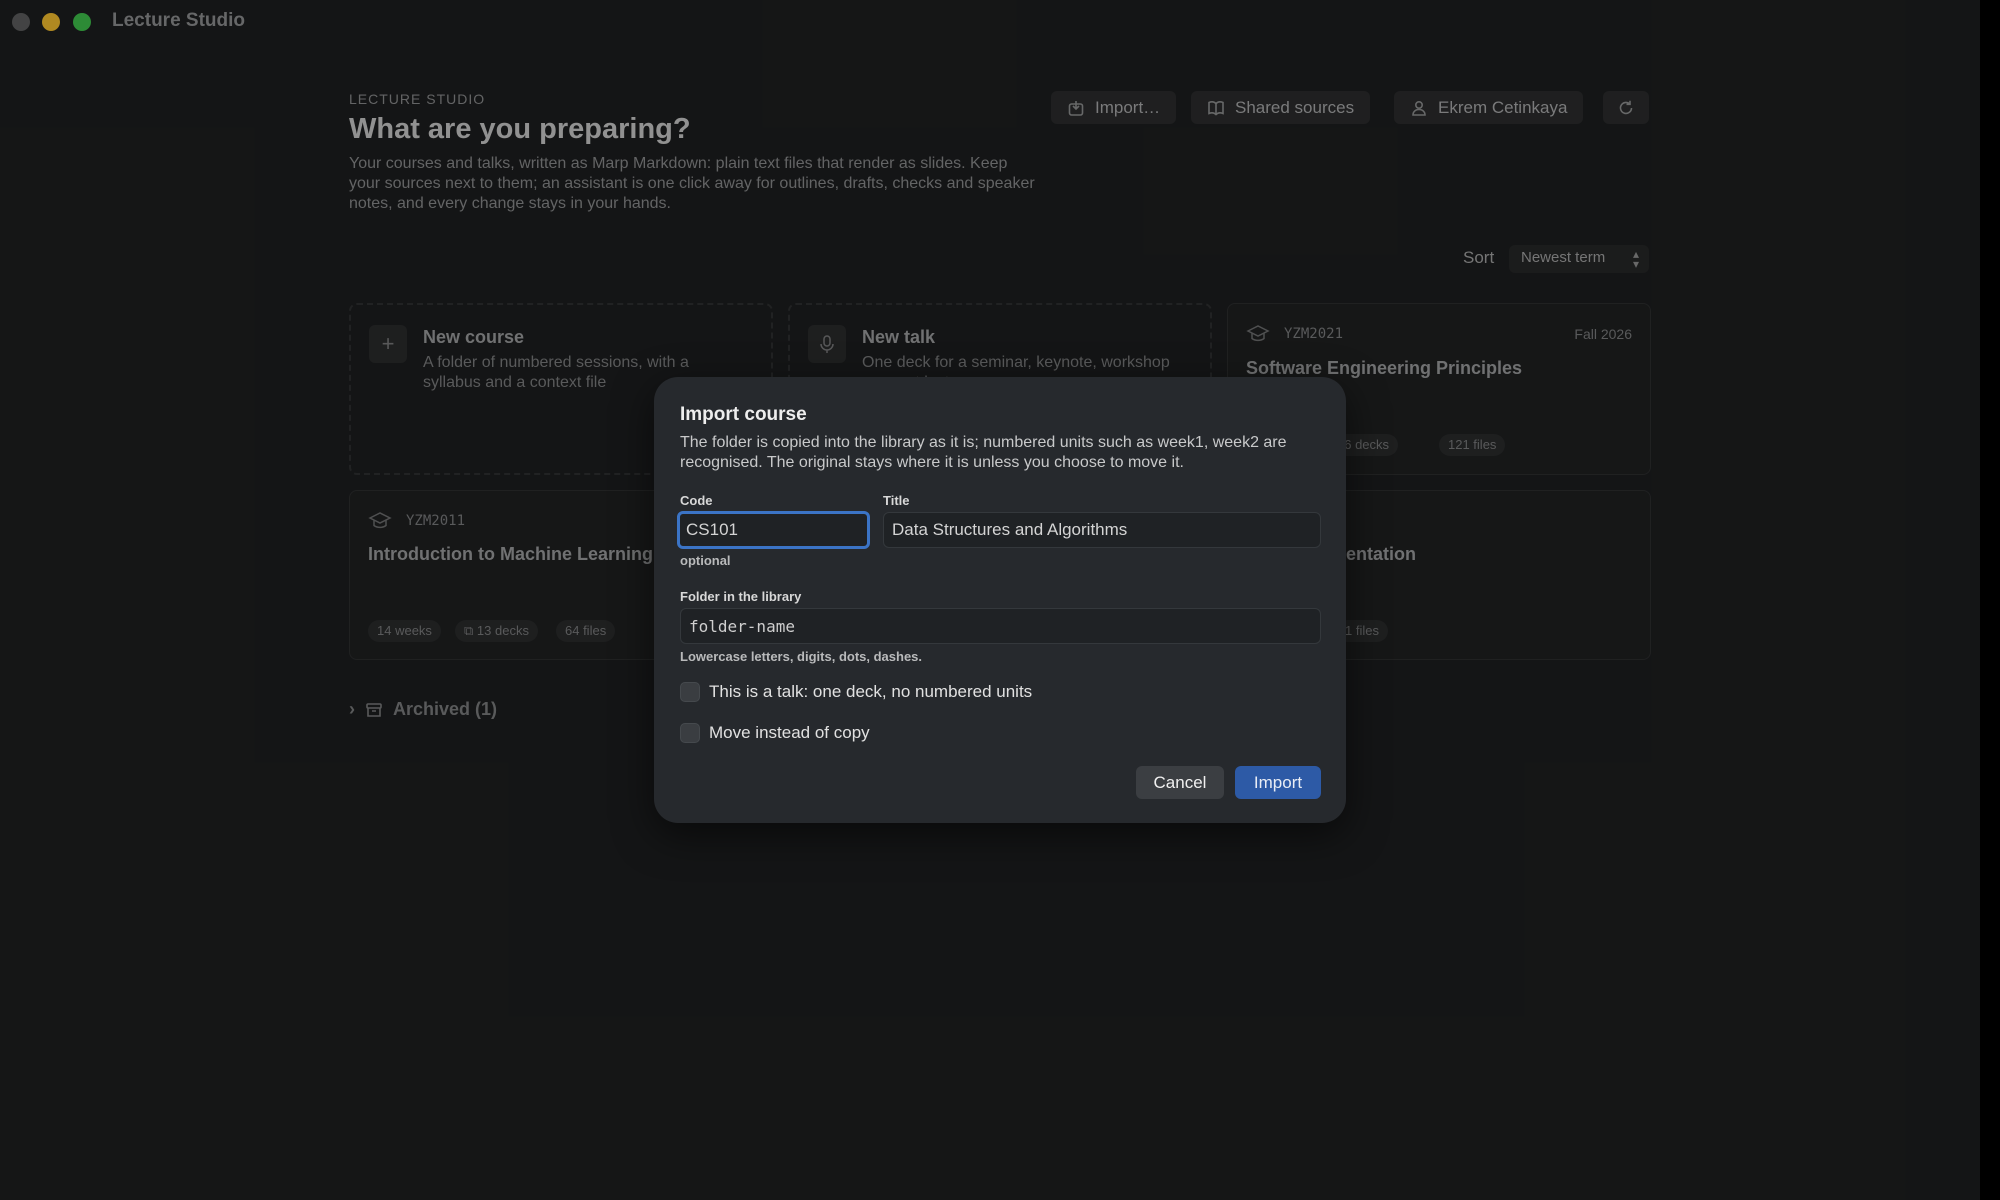 The width and height of the screenshot is (2000, 1200). What do you see at coordinates (690, 692) in the screenshot?
I see `talk-checkbox` at bounding box center [690, 692].